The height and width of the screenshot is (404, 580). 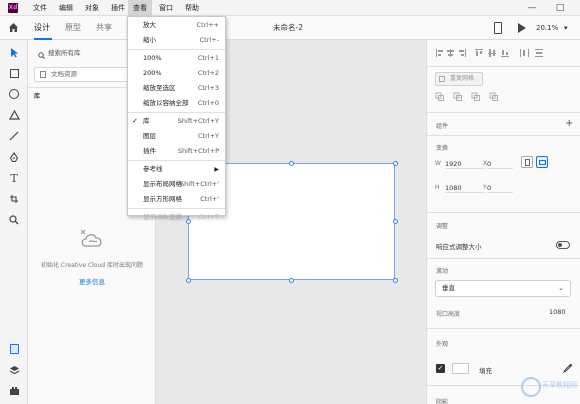 What do you see at coordinates (557, 312) in the screenshot?
I see `viewport-height-input: 1080` at bounding box center [557, 312].